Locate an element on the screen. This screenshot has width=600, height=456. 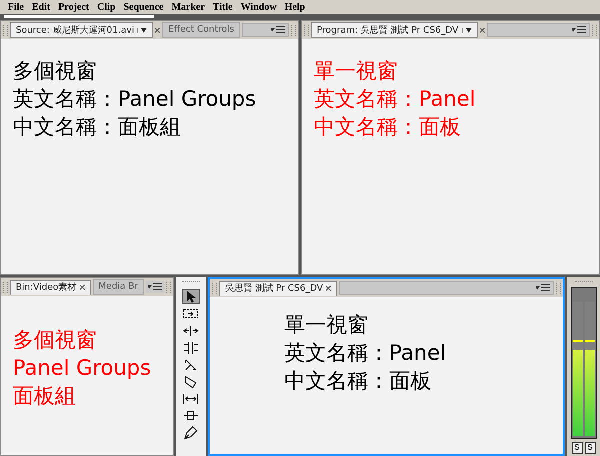
annotation-text: Panel Groups is located at coordinates (82, 368).